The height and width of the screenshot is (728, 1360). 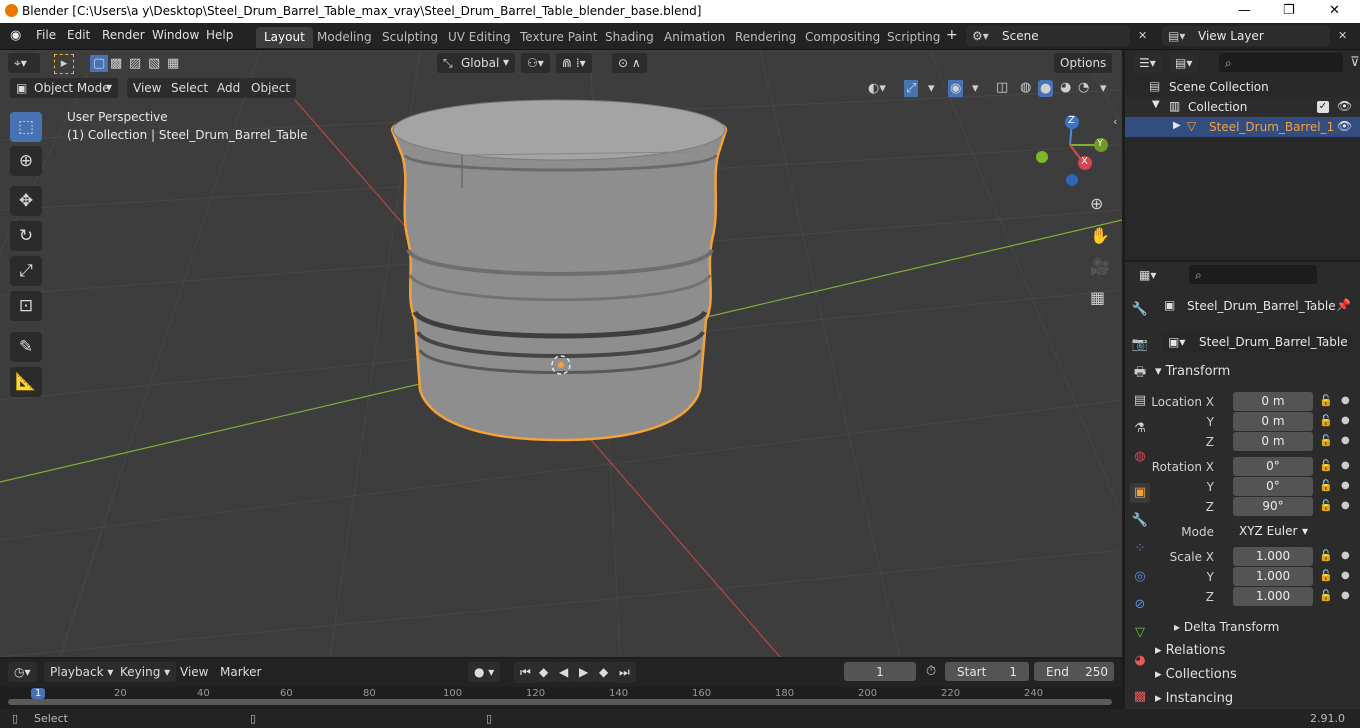 What do you see at coordinates (1046, 88) in the screenshot?
I see `solid-shading-icon: ●` at bounding box center [1046, 88].